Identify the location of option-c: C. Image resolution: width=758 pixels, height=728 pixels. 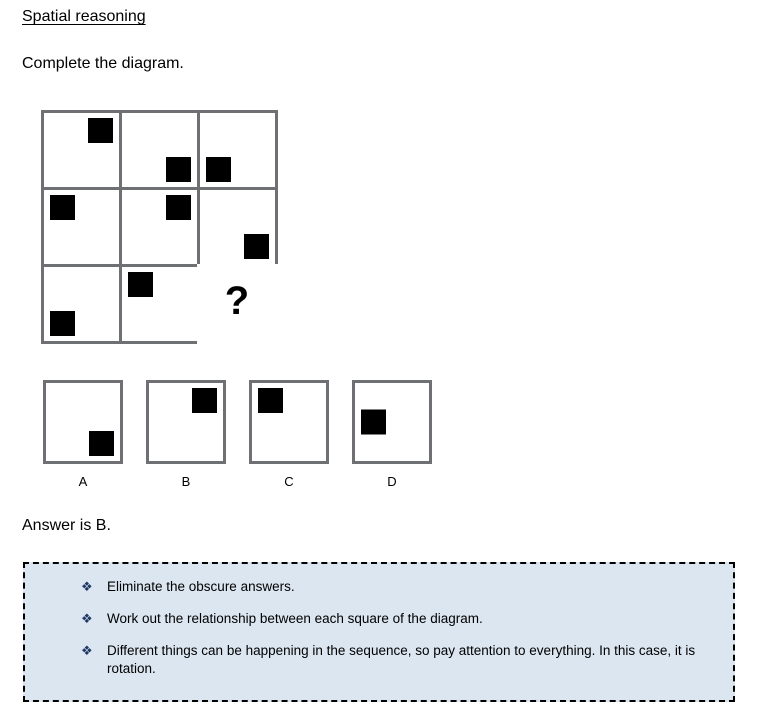
(289, 435).